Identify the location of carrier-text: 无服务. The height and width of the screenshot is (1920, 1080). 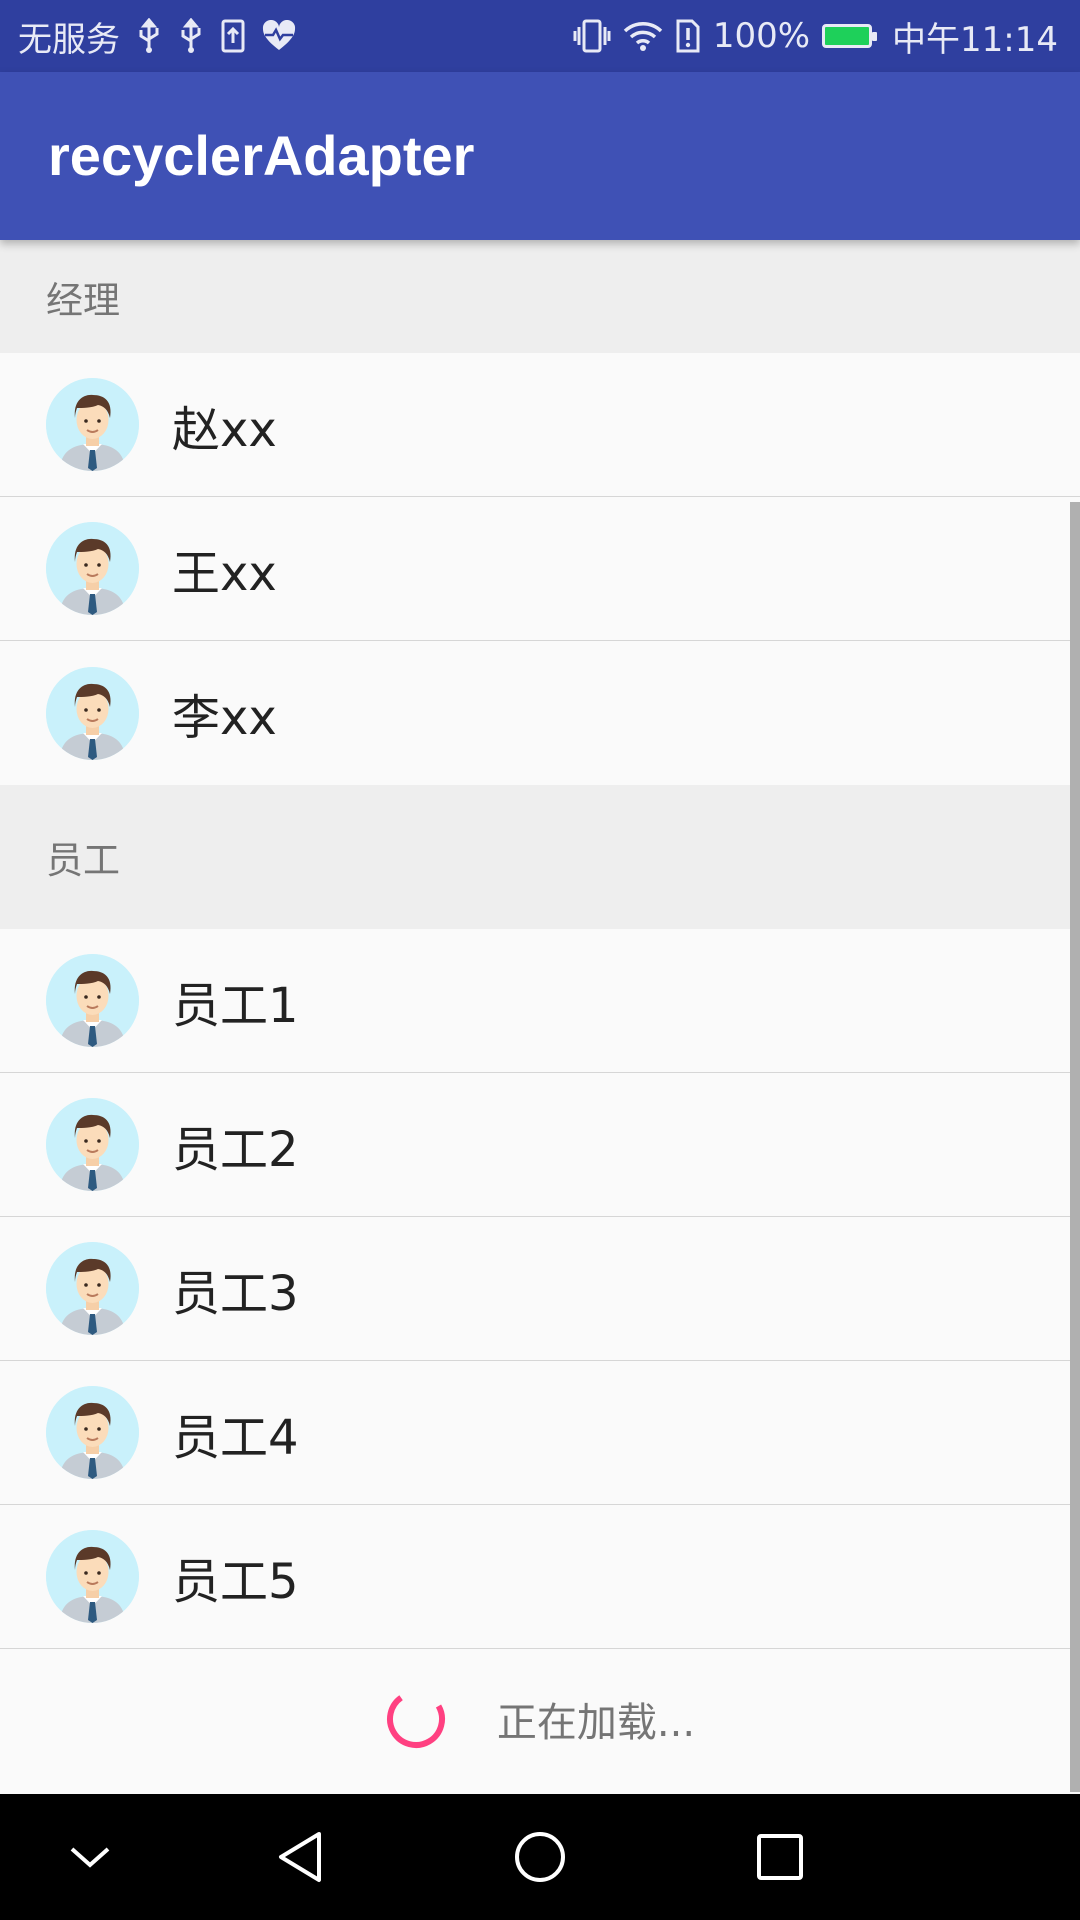
(69, 39).